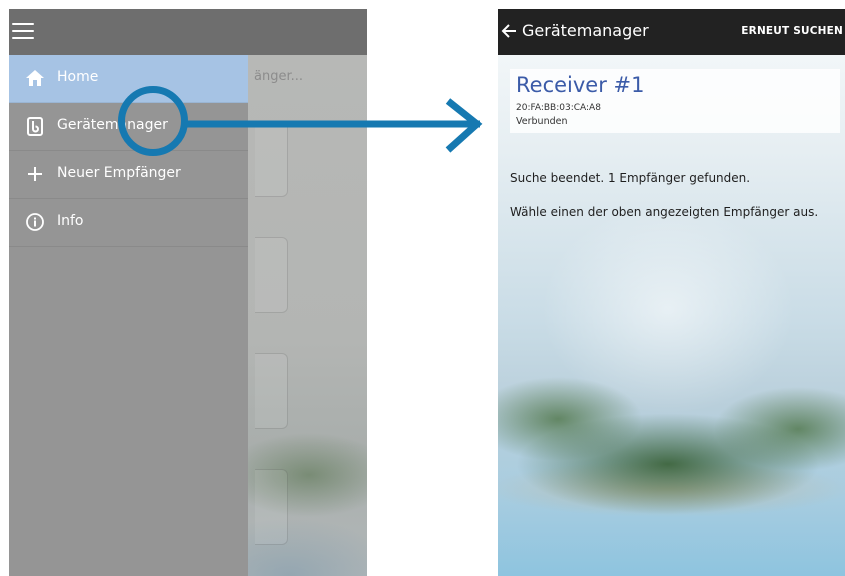 The height and width of the screenshot is (576, 845). What do you see at coordinates (509, 31) in the screenshot?
I see `back-arrow-icon` at bounding box center [509, 31].